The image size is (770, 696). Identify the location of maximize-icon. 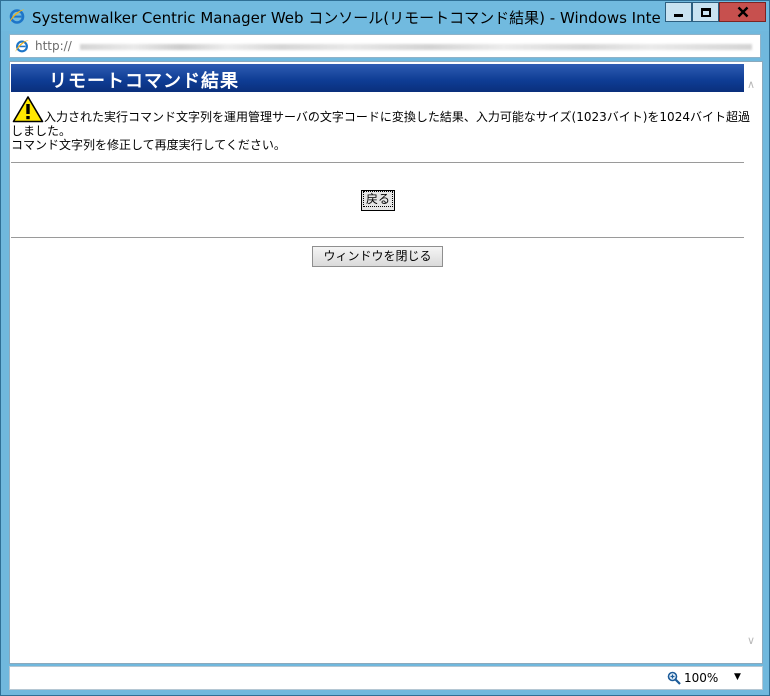
(705, 12).